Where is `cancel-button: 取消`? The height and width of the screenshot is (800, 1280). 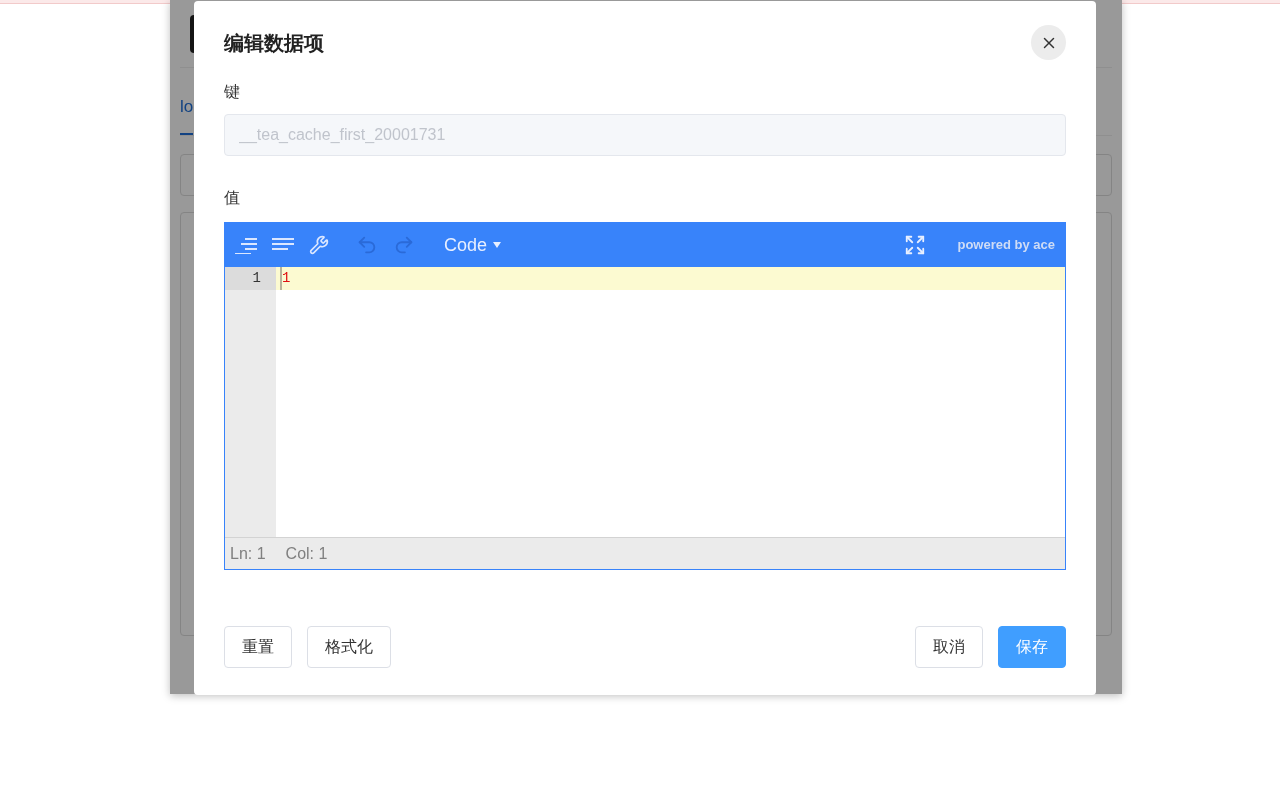 cancel-button: 取消 is located at coordinates (949, 647).